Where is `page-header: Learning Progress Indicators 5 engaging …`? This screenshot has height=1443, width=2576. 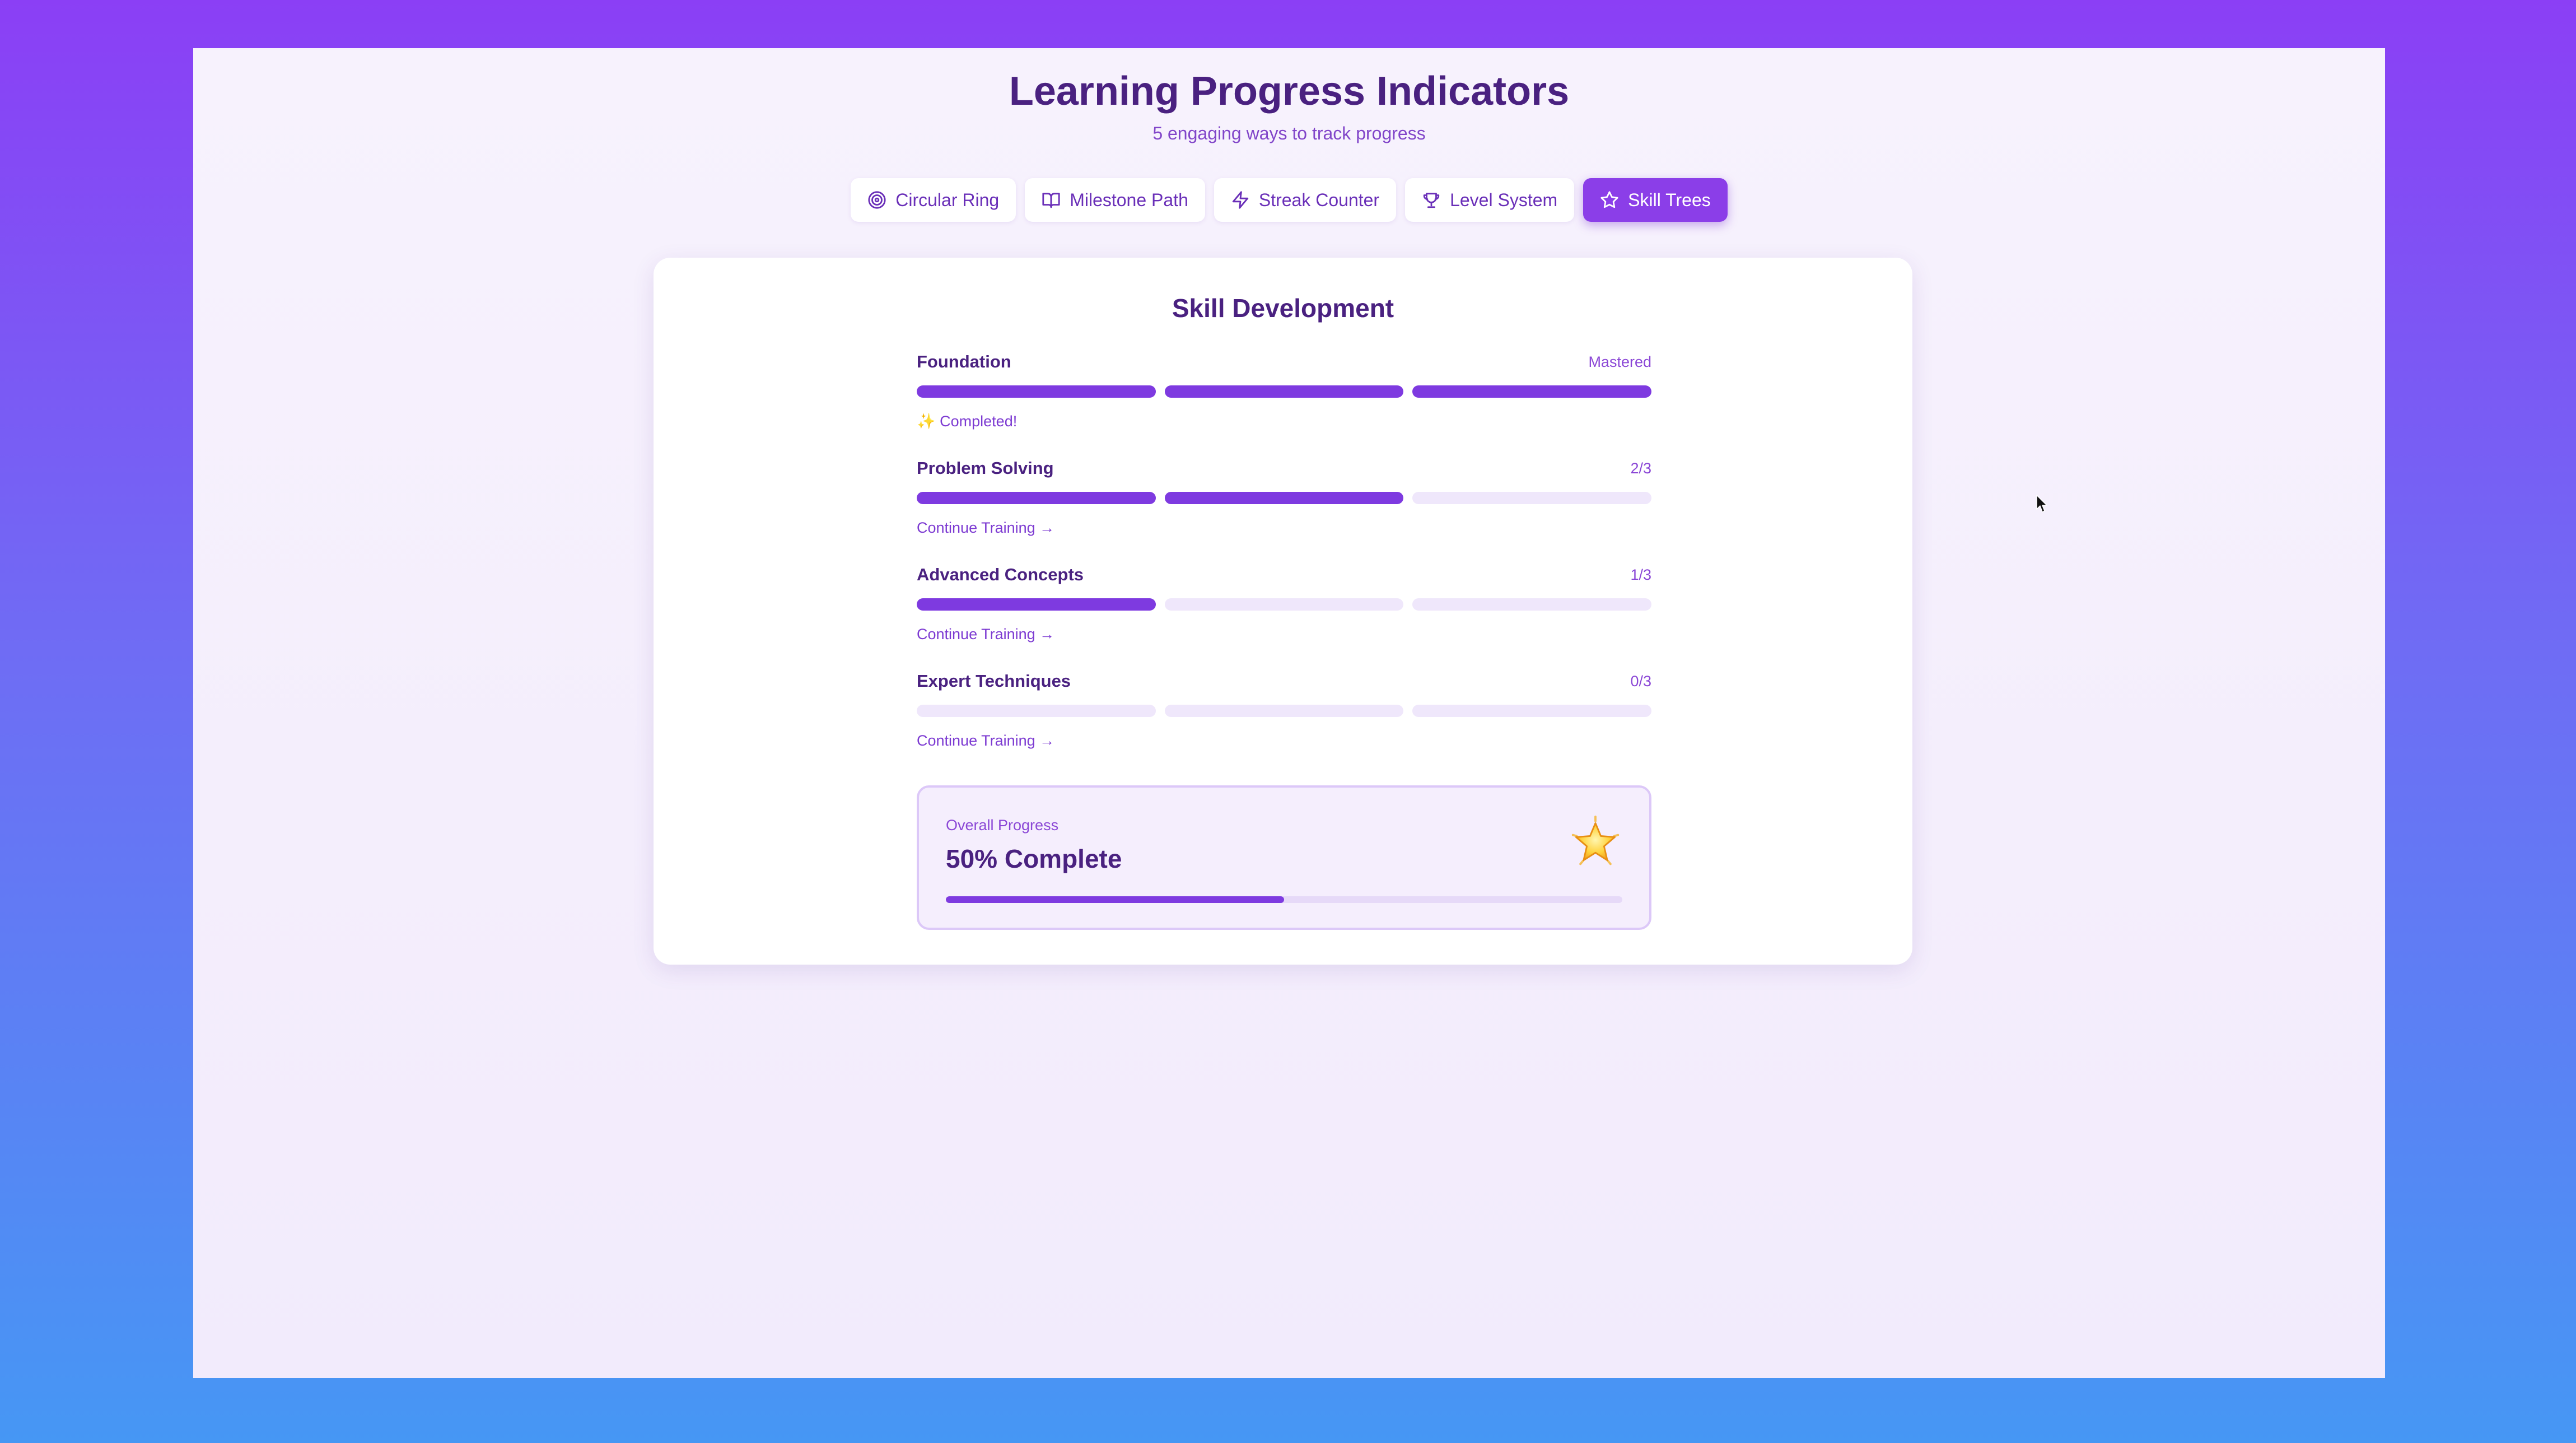
page-header: Learning Progress Indicators 5 engaging … is located at coordinates (1289, 97).